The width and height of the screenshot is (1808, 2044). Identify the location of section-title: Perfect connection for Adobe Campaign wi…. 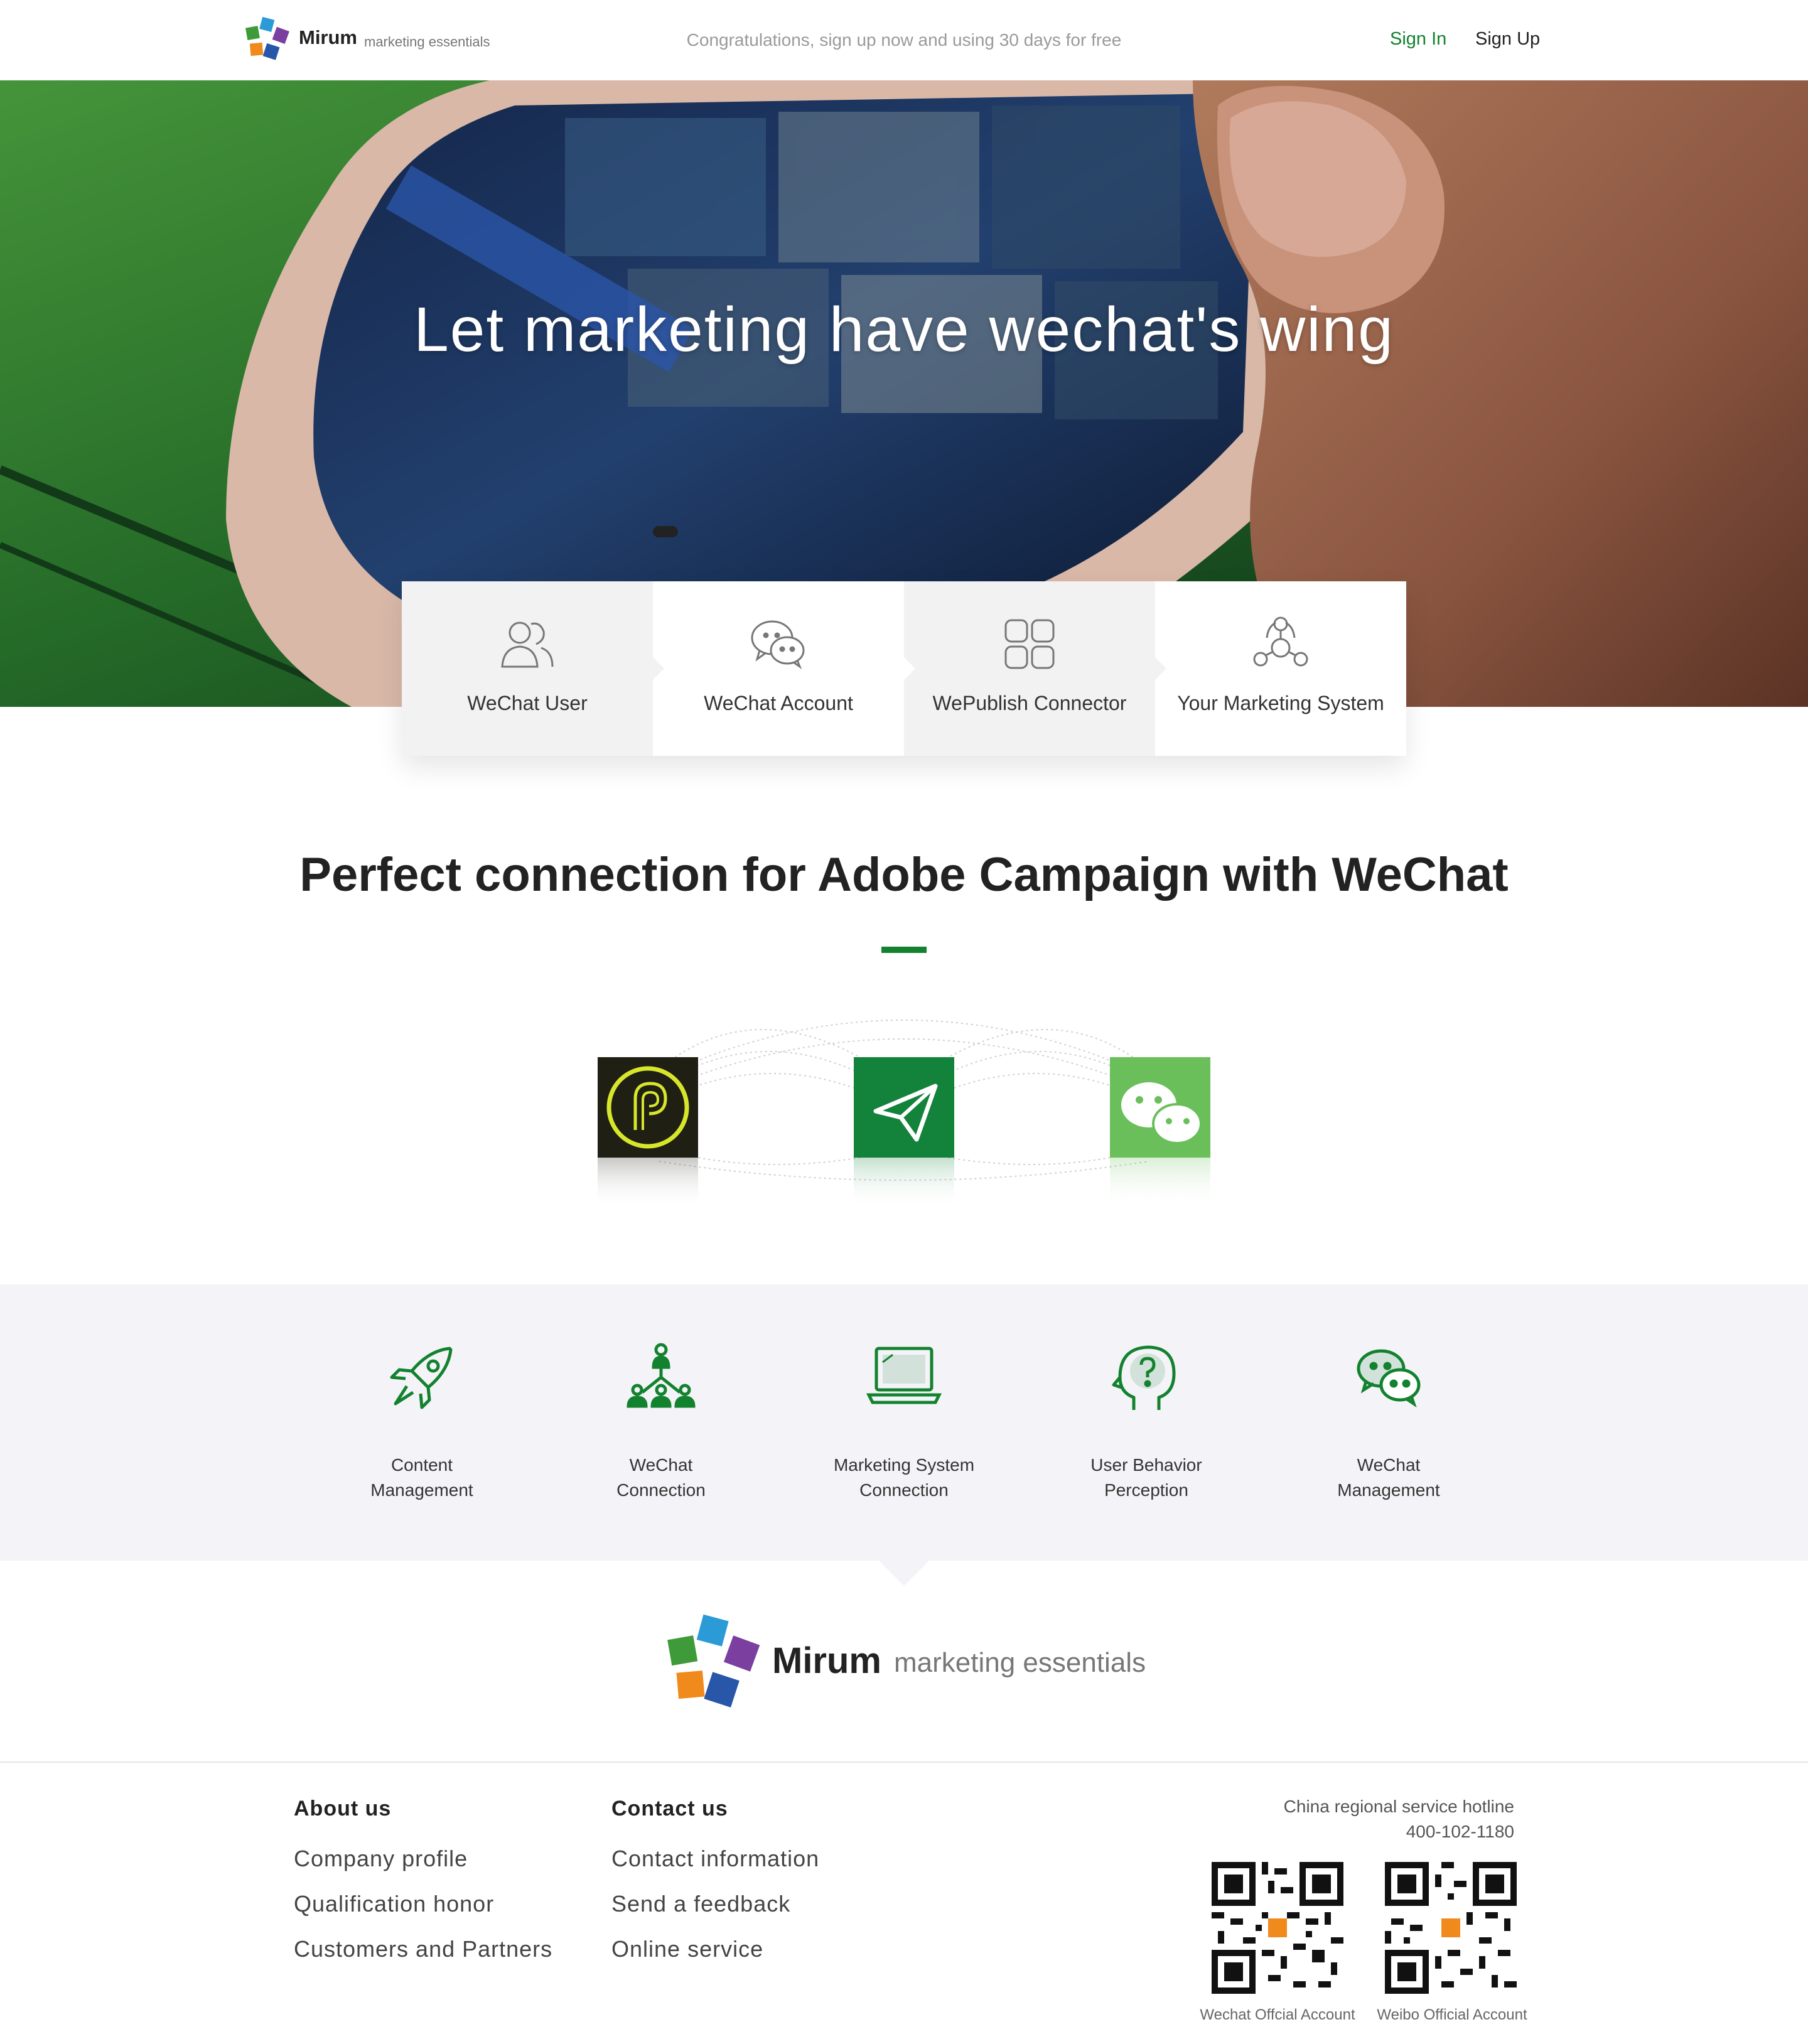
(904, 874).